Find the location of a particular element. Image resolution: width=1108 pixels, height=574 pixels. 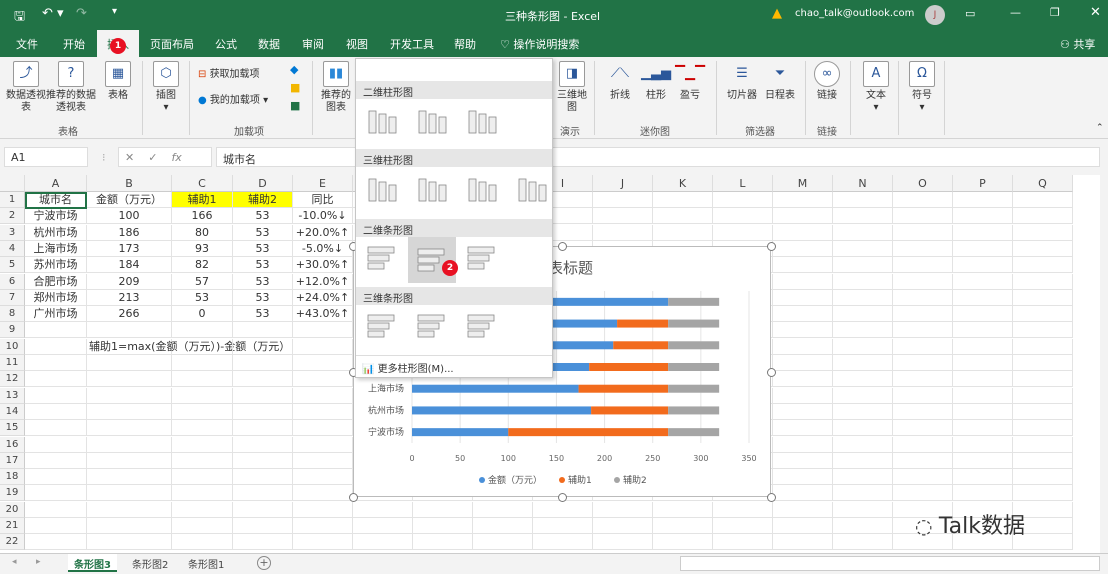

table-cell: 苏州市场 is located at coordinates (56, 265).